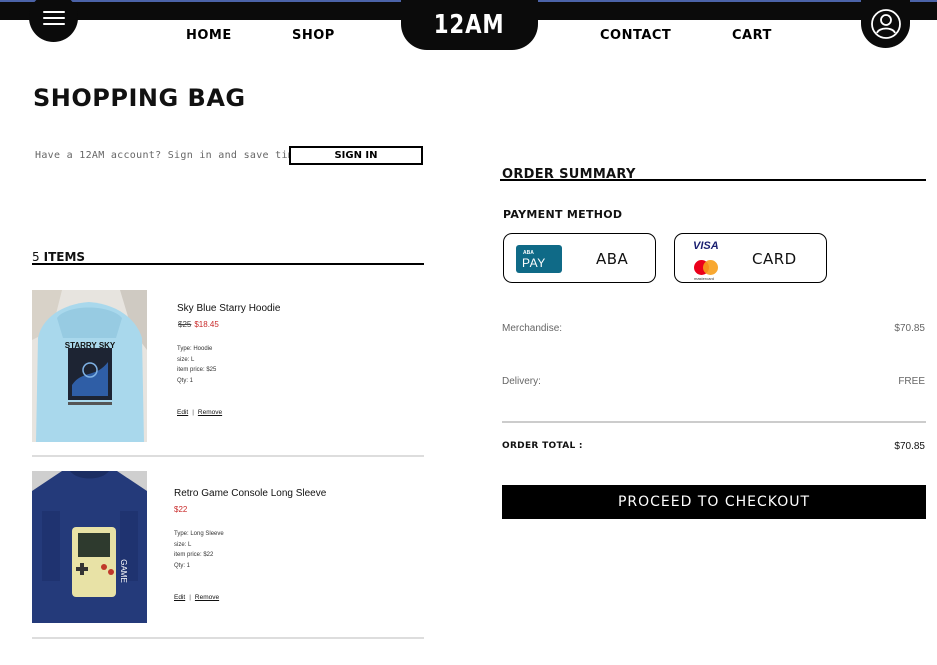 Image resolution: width=937 pixels, height=665 pixels. I want to click on nav-contact: CONTACT, so click(635, 35).